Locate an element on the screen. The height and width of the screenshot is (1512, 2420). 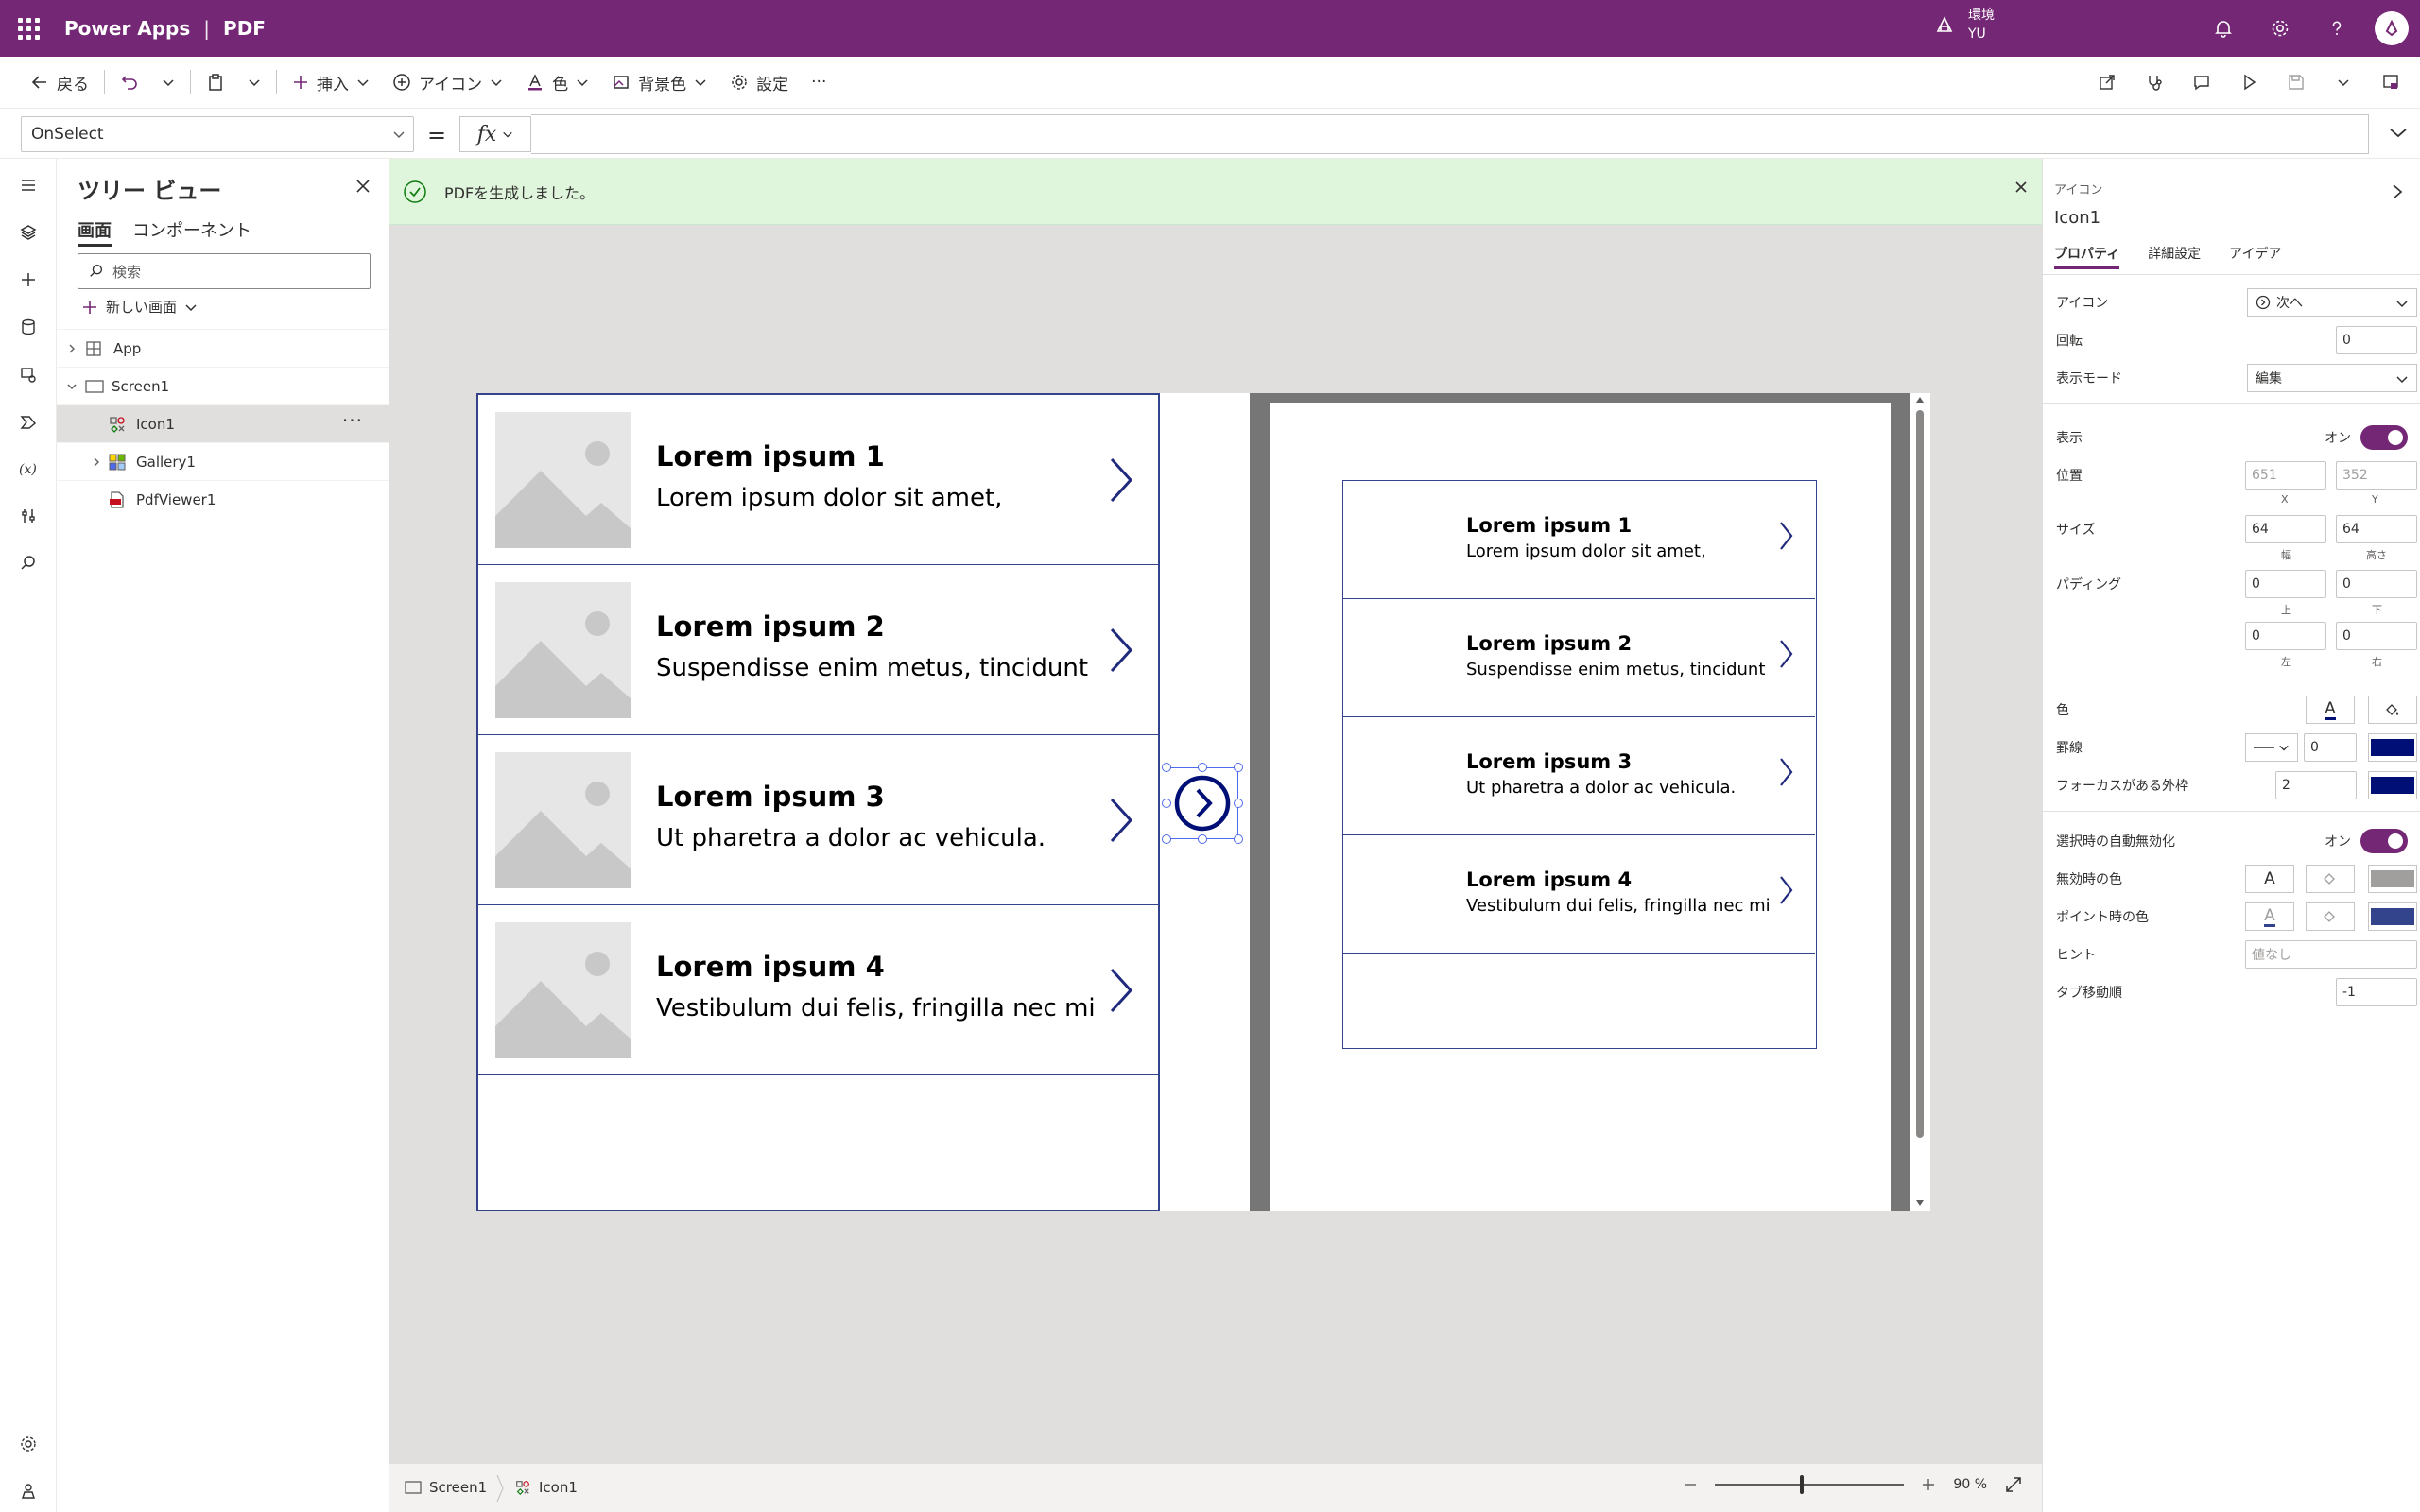
icon-dropdown: 次へ is located at coordinates (2332, 302).